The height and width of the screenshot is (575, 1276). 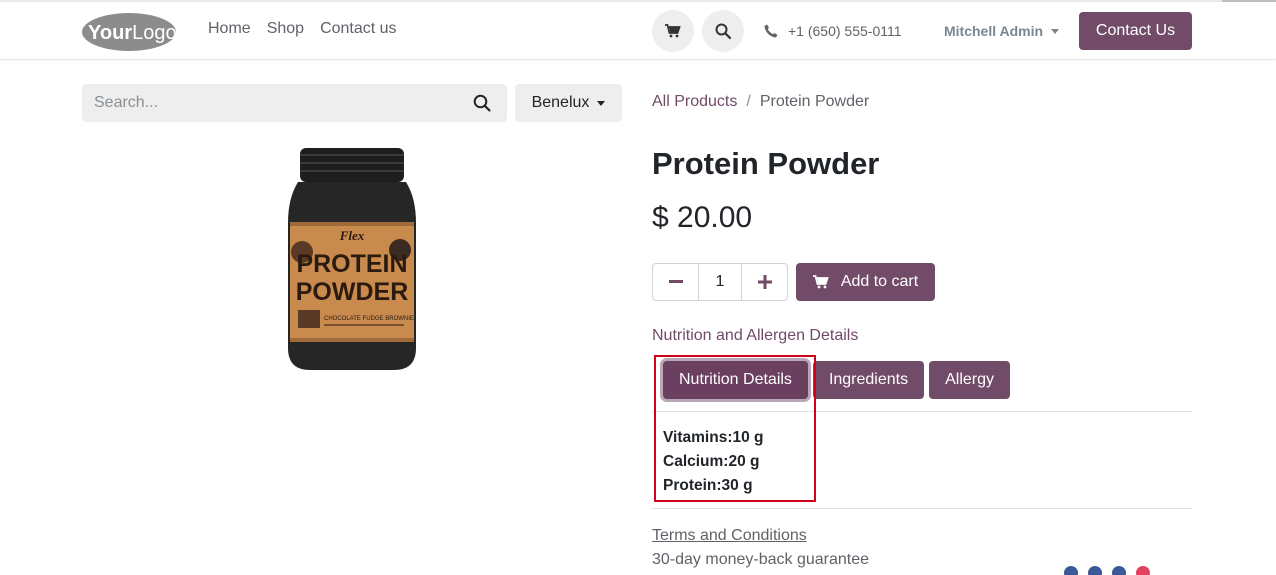 What do you see at coordinates (814, 101) in the screenshot?
I see `breadcrumb-current: Protein Powder` at bounding box center [814, 101].